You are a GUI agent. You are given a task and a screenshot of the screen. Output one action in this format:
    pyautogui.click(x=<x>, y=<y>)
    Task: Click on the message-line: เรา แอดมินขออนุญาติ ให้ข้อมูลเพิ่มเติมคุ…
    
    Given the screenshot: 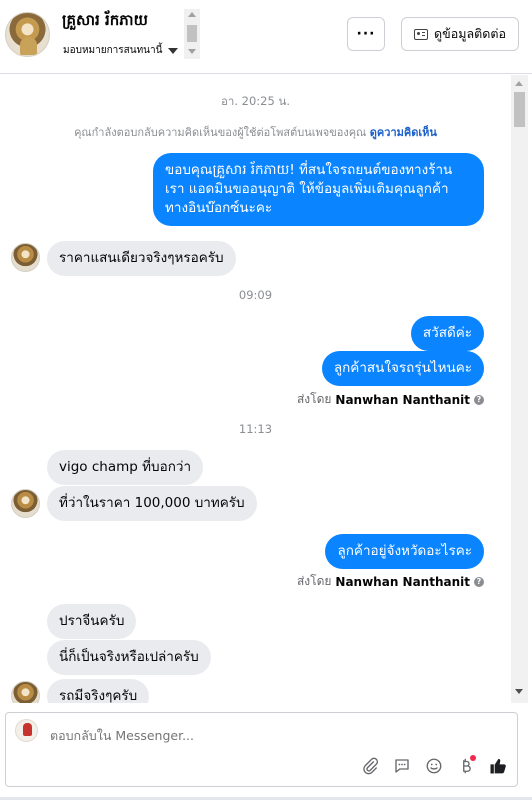 What is the action you would take?
    pyautogui.click(x=307, y=189)
    